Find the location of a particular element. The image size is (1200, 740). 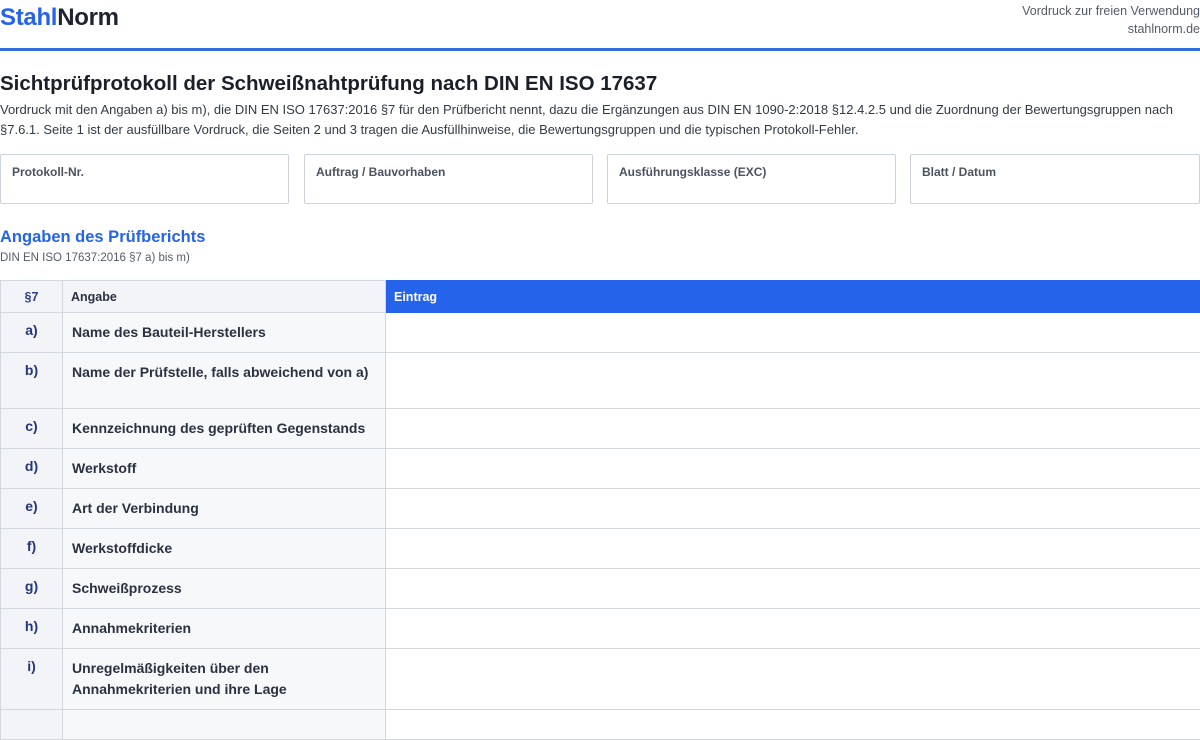

field-label: Auftrag / Bauvorhaben is located at coordinates (448, 172).